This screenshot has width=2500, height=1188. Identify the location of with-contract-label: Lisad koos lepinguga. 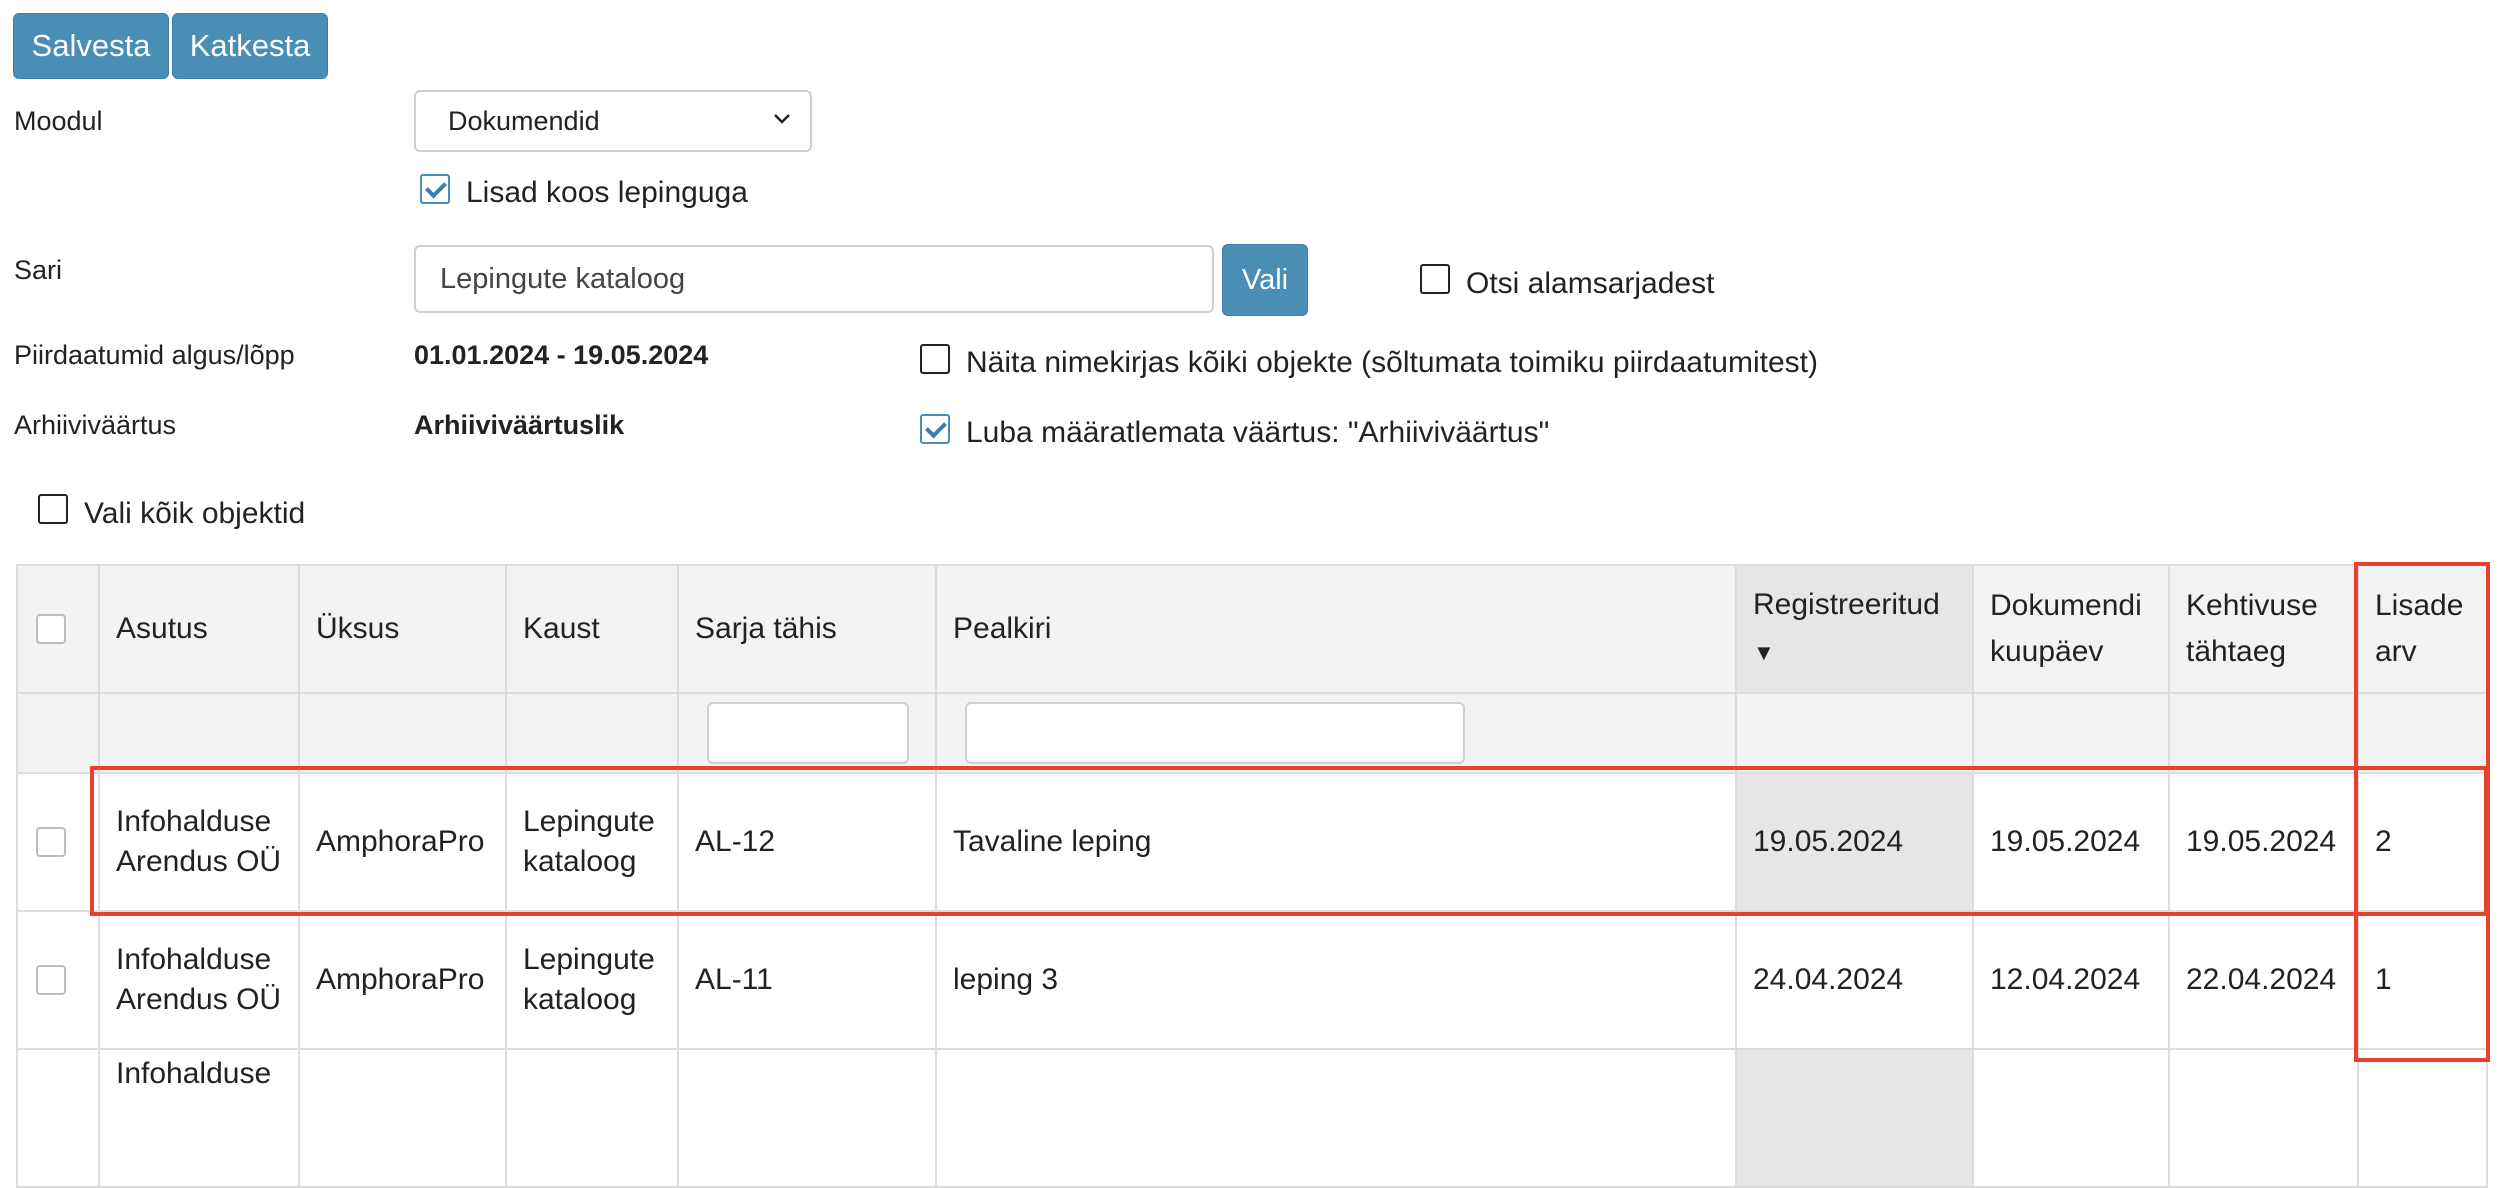
(607, 192).